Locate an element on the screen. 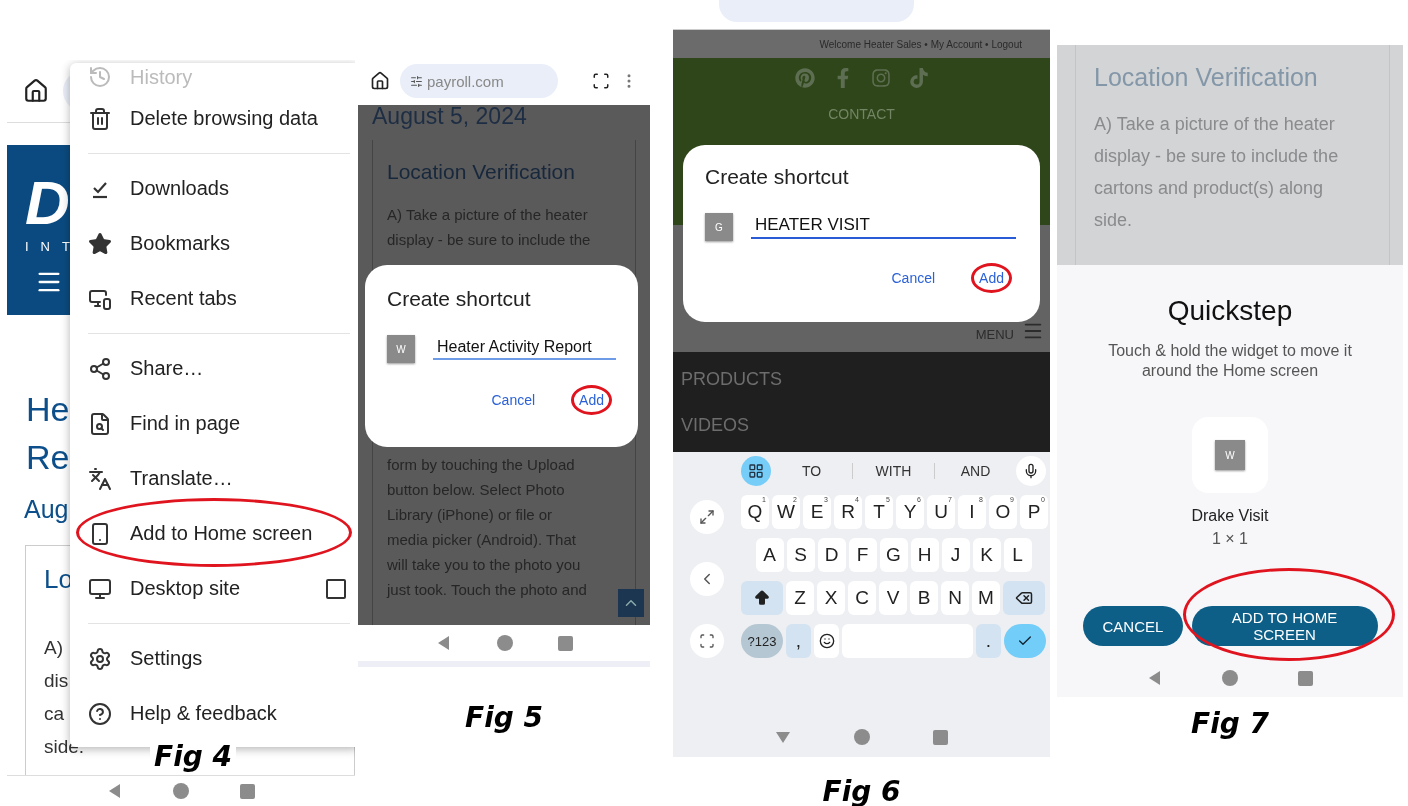  star-icon is located at coordinates (100, 243).